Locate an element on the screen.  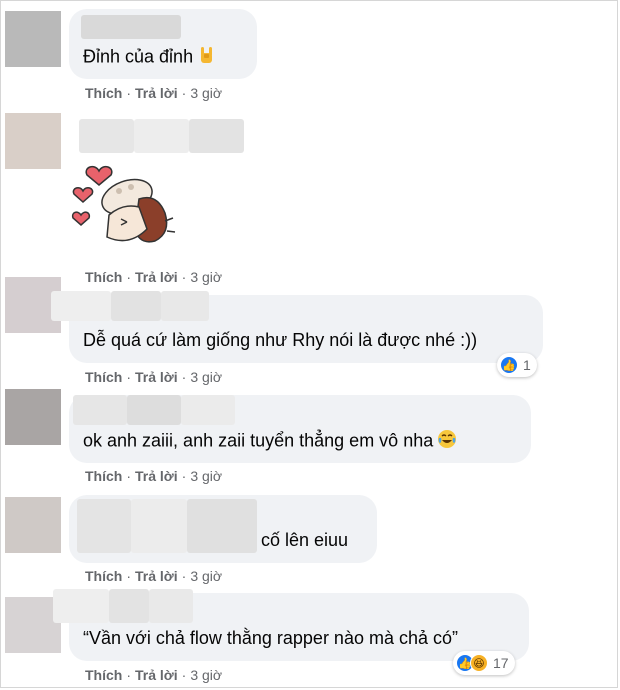
thumbs-up-icon: 👍 is located at coordinates (509, 365).